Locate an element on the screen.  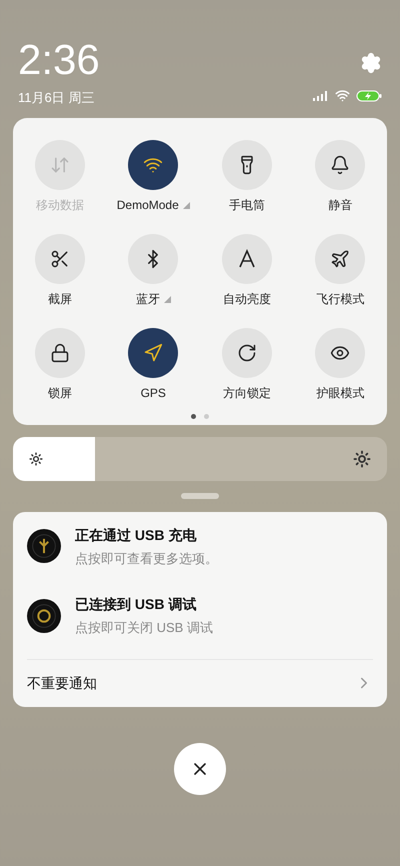
tile-label: 护眼模式 is located at coordinates (340, 393).